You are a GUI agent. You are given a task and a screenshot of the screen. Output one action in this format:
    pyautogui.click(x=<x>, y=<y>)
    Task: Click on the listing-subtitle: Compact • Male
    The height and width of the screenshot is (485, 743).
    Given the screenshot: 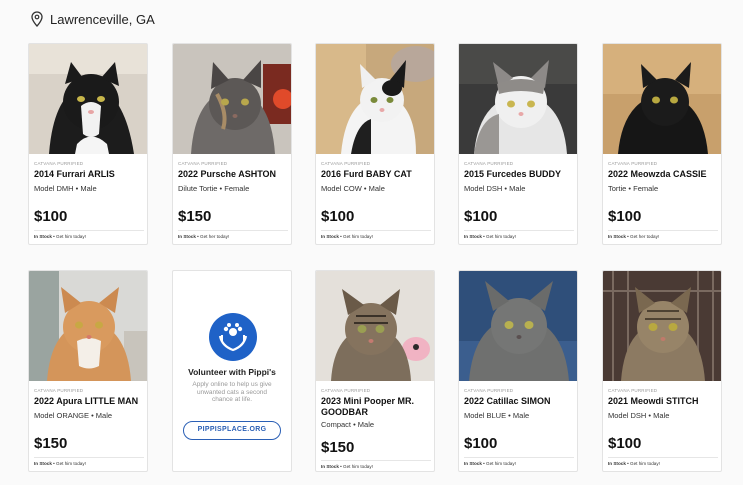 What is the action you would take?
    pyautogui.click(x=348, y=424)
    